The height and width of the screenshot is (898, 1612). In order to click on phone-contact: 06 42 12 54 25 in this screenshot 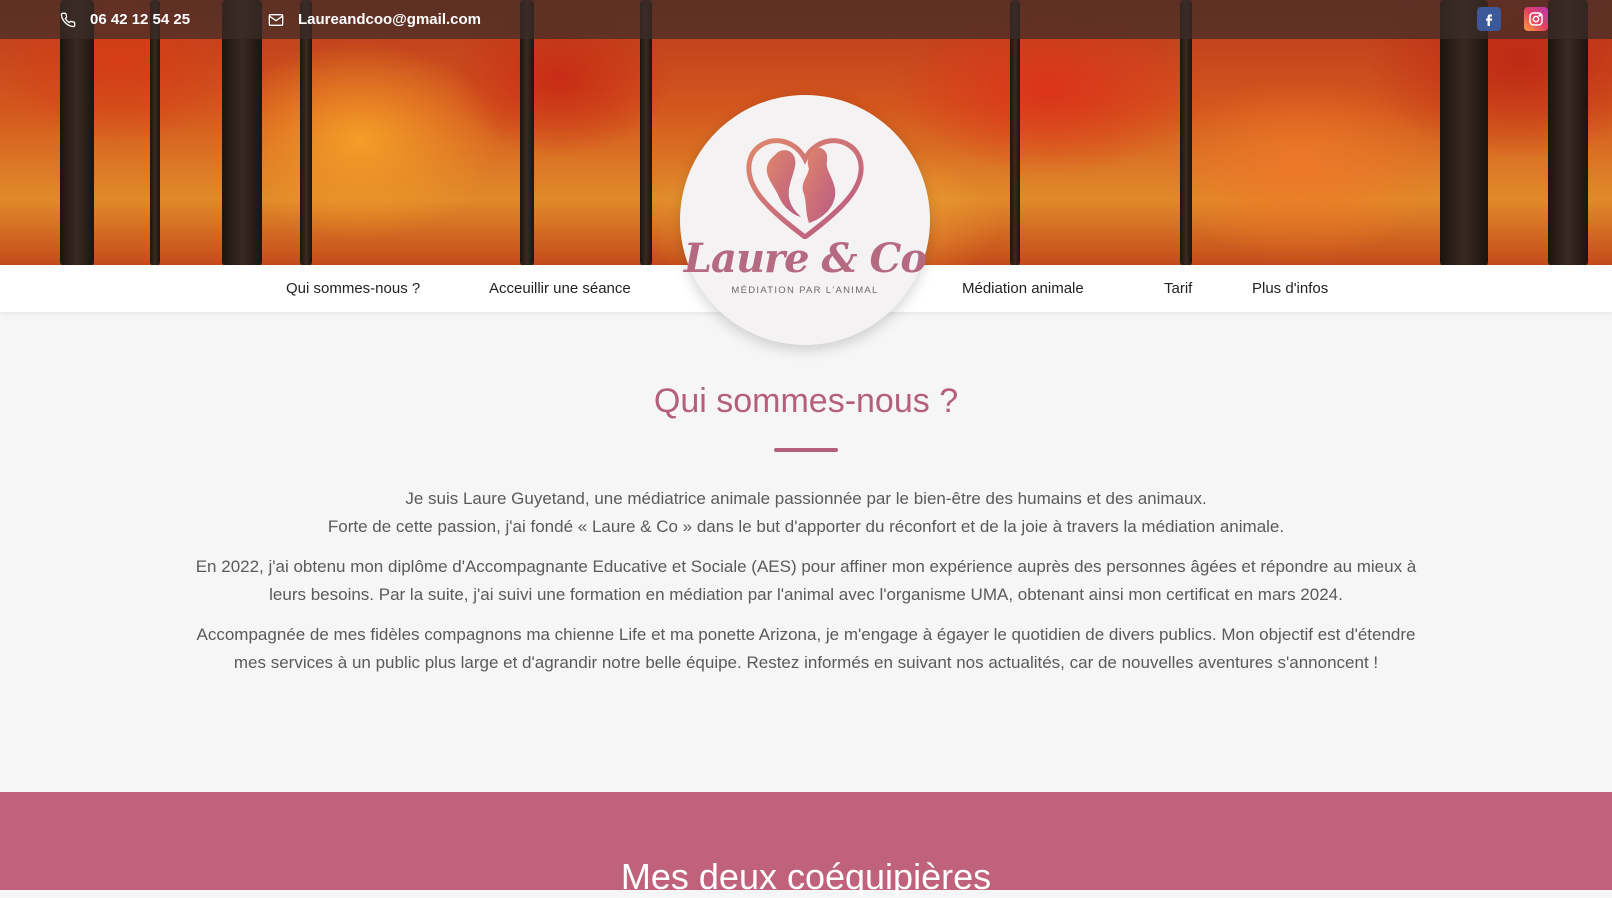, I will do `click(125, 19)`.